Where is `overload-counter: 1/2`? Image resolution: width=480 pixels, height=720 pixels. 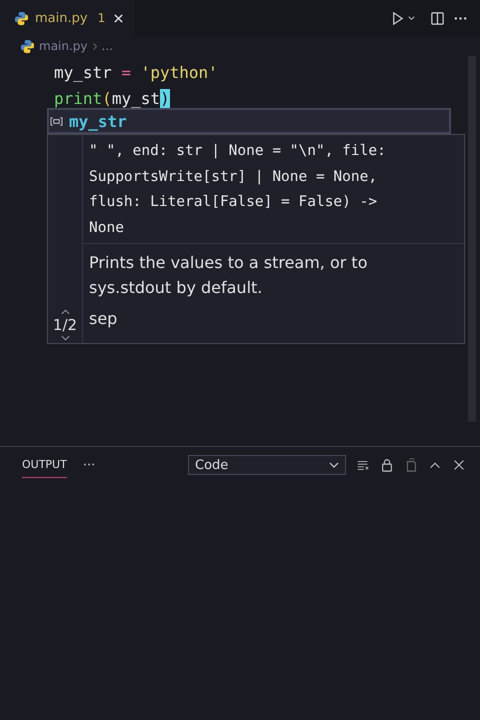
overload-counter: 1/2 is located at coordinates (65, 325).